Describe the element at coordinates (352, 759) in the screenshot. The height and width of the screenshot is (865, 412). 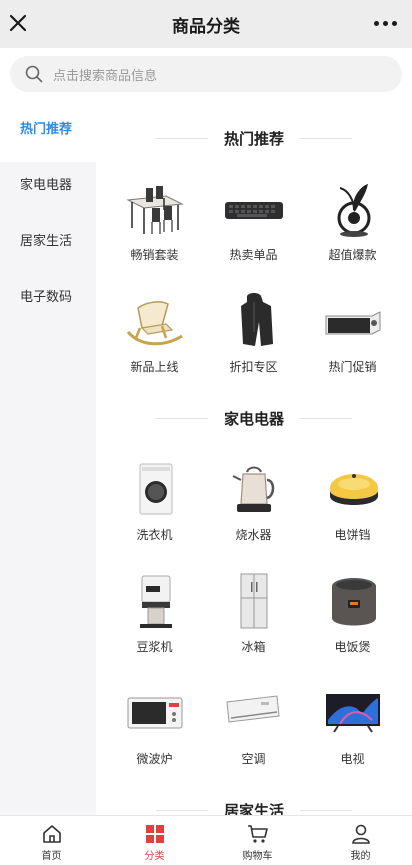
I see `product-label: 电视` at that location.